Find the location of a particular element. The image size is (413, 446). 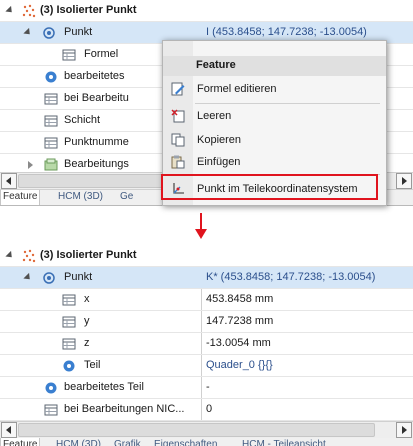

tab-grafik: Grafik is located at coordinates (127, 442).